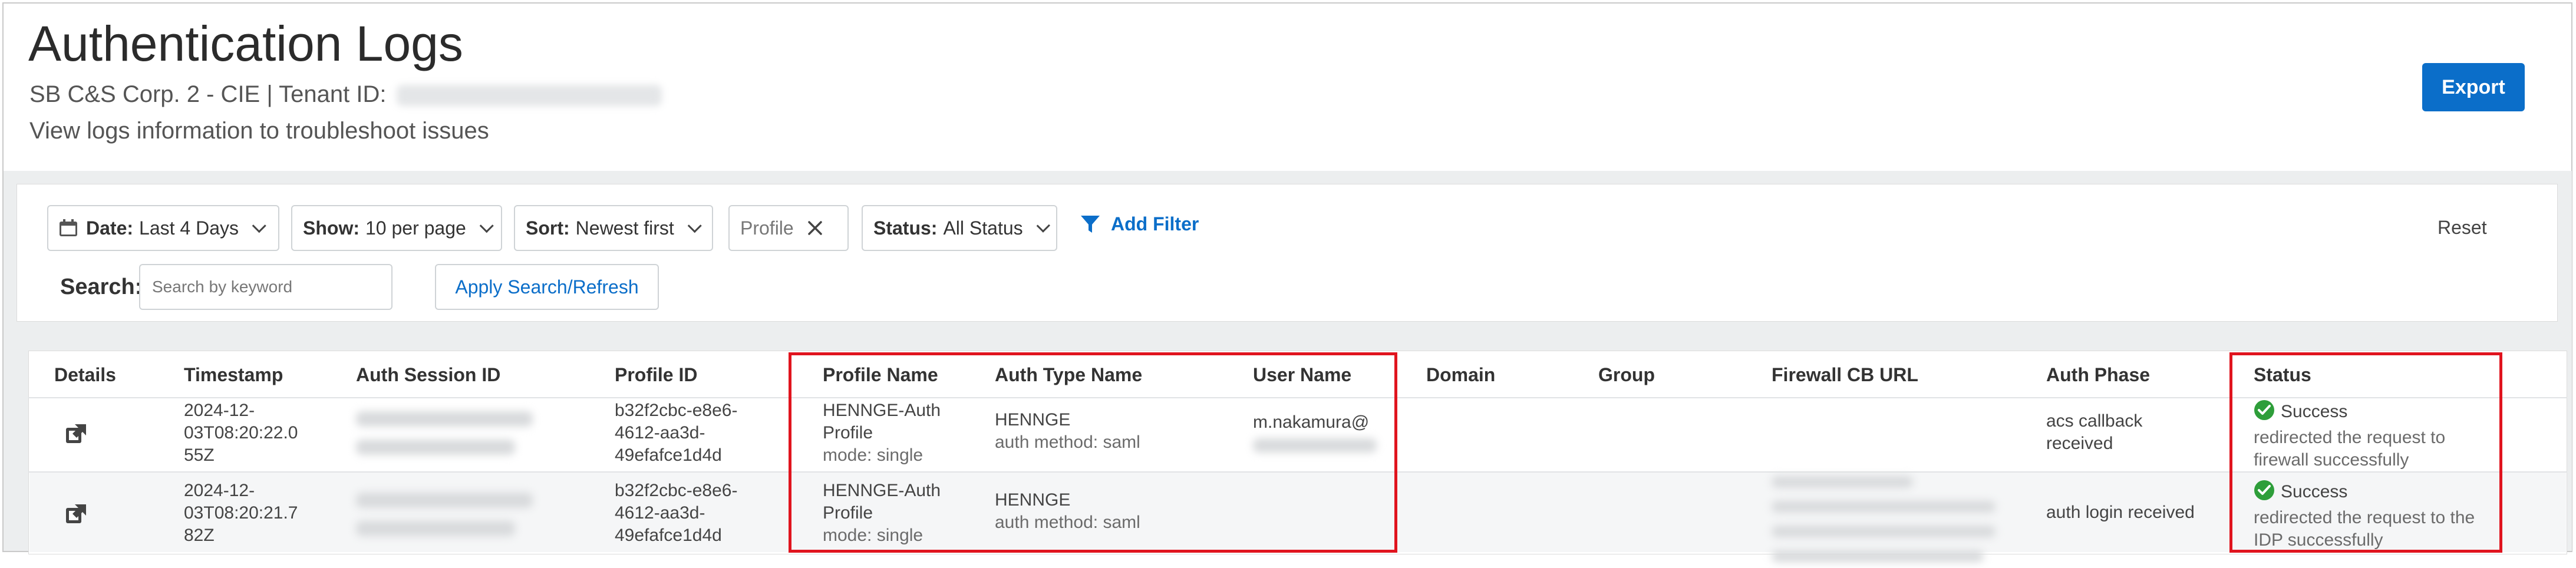 The width and height of the screenshot is (2576, 568). What do you see at coordinates (246, 44) in the screenshot?
I see `page-title: Authentication Logs` at bounding box center [246, 44].